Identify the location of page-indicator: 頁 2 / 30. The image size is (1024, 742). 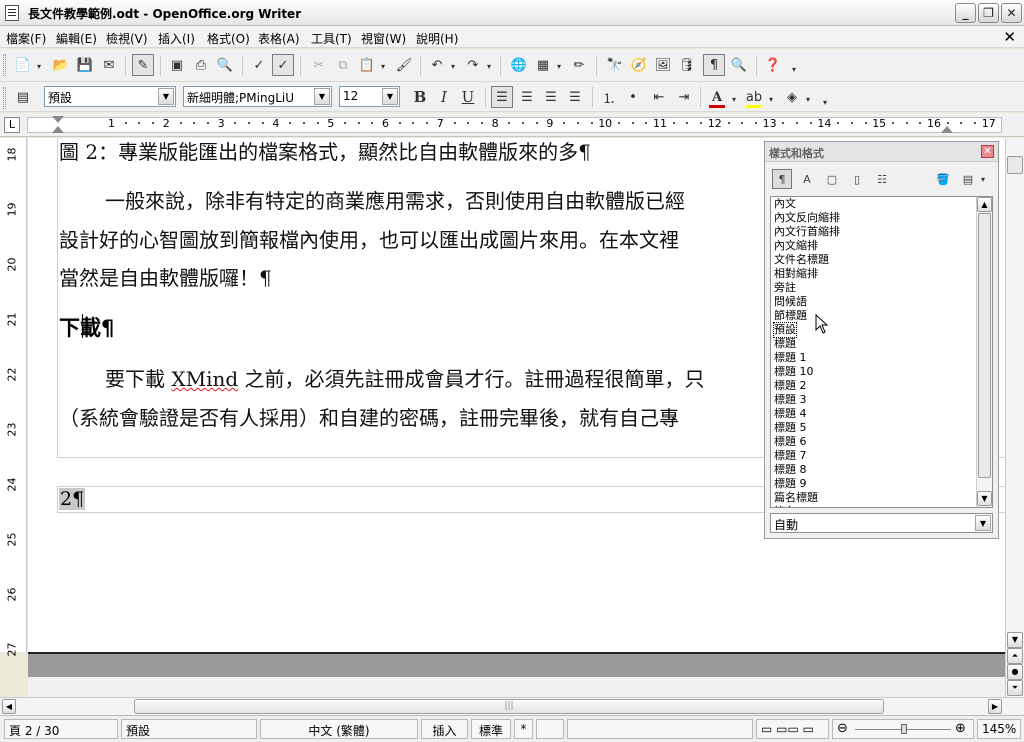
(61, 729).